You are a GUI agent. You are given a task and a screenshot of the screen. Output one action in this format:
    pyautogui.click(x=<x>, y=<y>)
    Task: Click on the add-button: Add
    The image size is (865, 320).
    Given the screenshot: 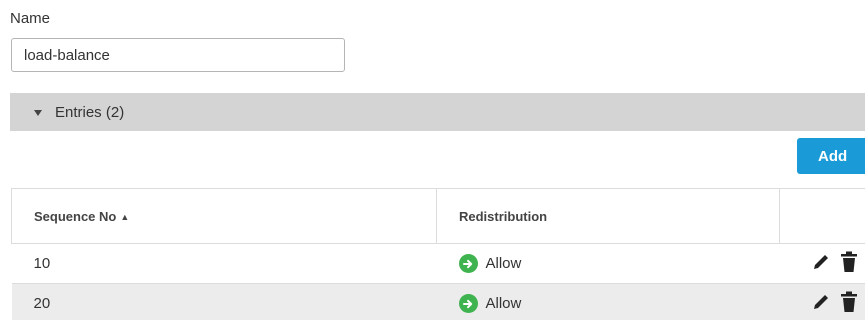 What is the action you would take?
    pyautogui.click(x=831, y=156)
    